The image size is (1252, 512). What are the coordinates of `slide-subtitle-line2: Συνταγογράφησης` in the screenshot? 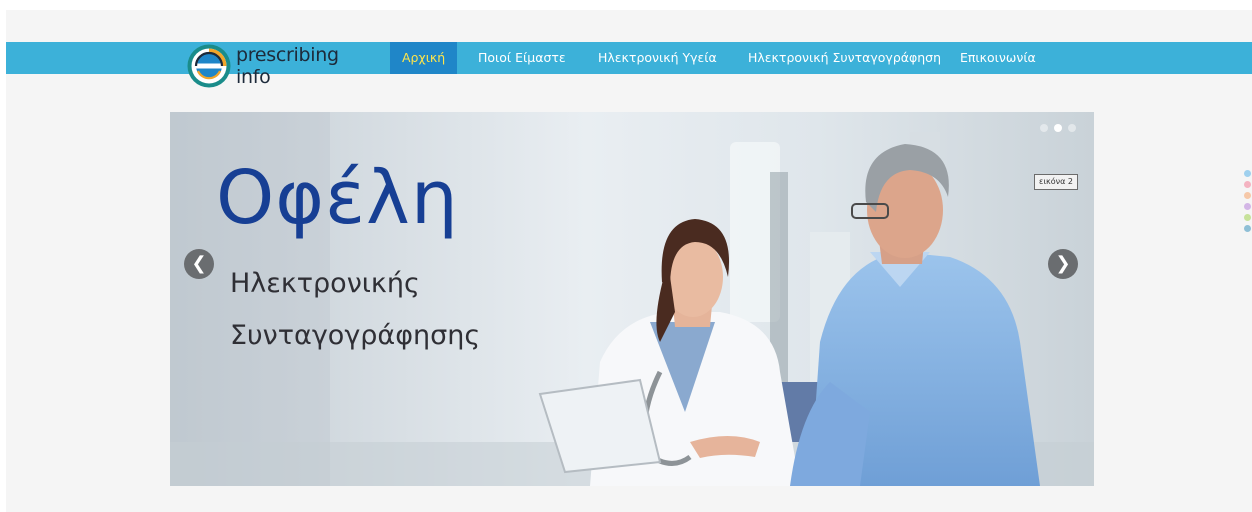 It's located at (355, 335).